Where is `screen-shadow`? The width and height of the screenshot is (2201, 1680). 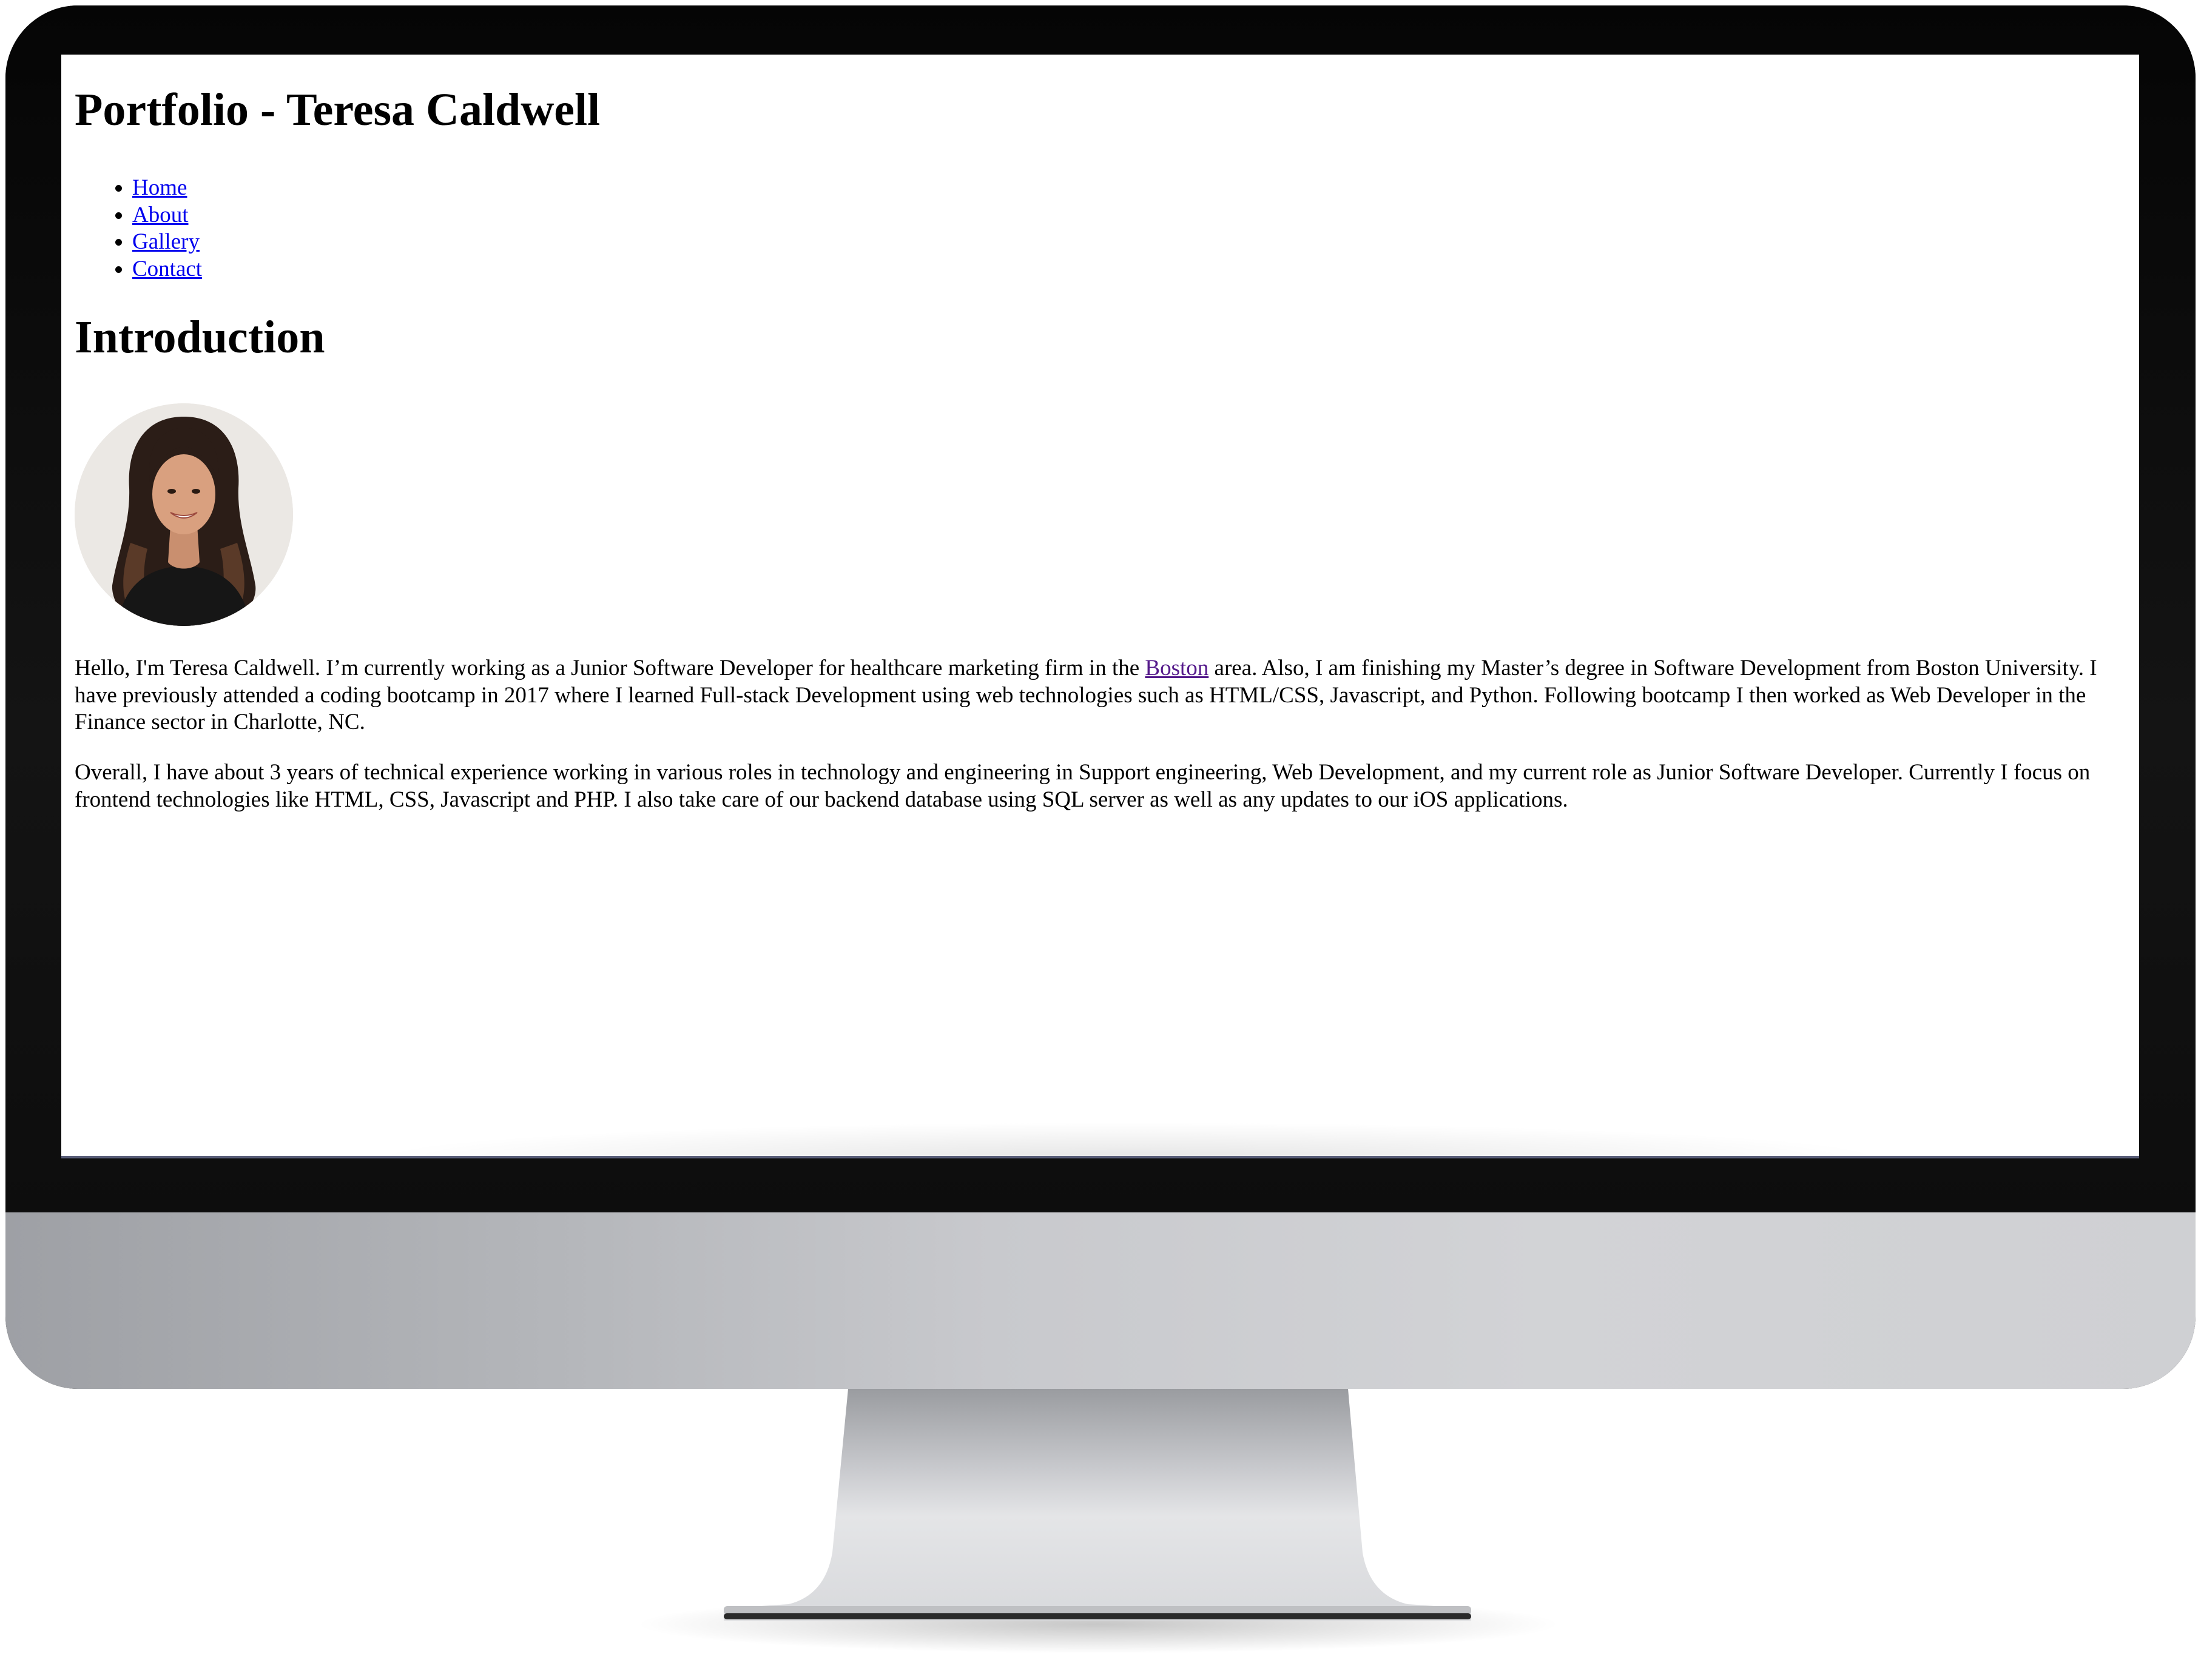 screen-shadow is located at coordinates (1129, 1140).